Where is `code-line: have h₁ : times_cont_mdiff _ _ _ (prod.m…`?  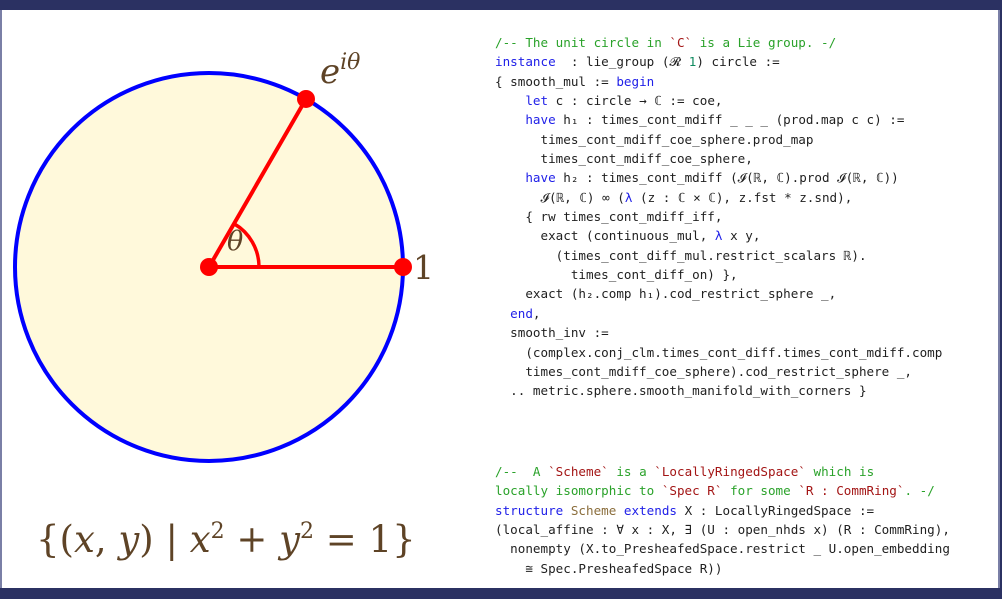 code-line: have h₁ : times_cont_mdiff _ _ _ (prod.m… is located at coordinates (718, 119).